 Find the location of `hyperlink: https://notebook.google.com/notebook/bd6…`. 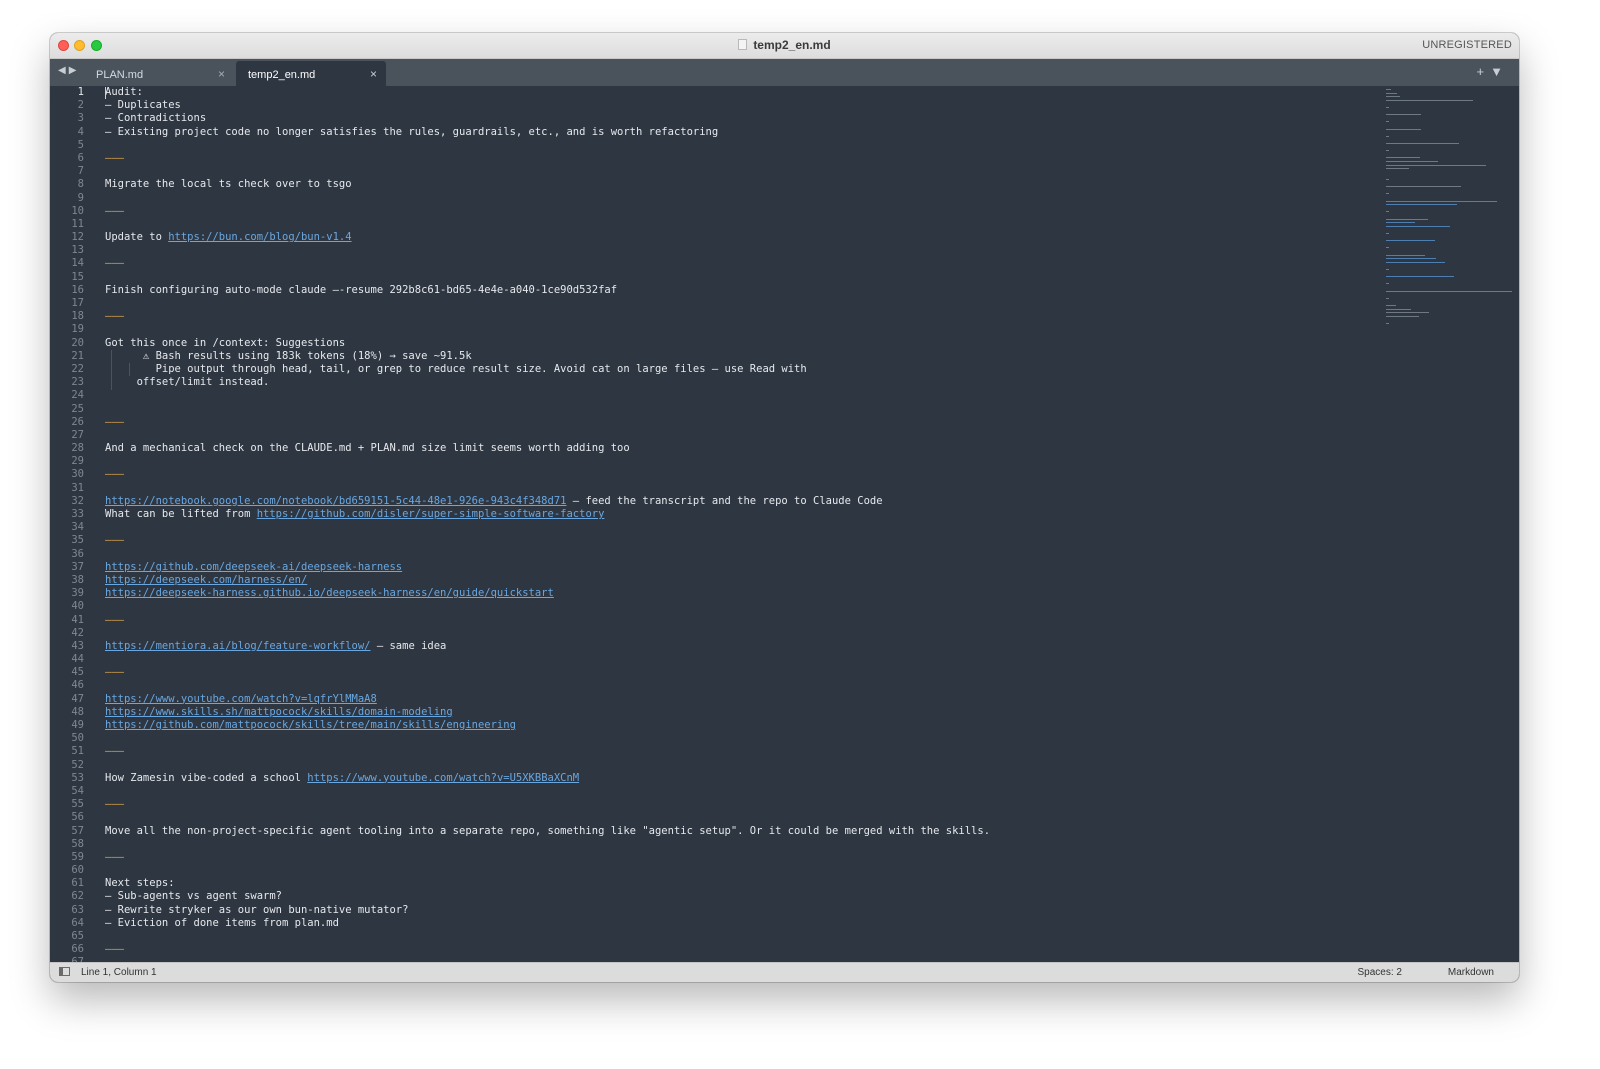

hyperlink: https://notebook.google.com/notebook/bd6… is located at coordinates (335, 501).